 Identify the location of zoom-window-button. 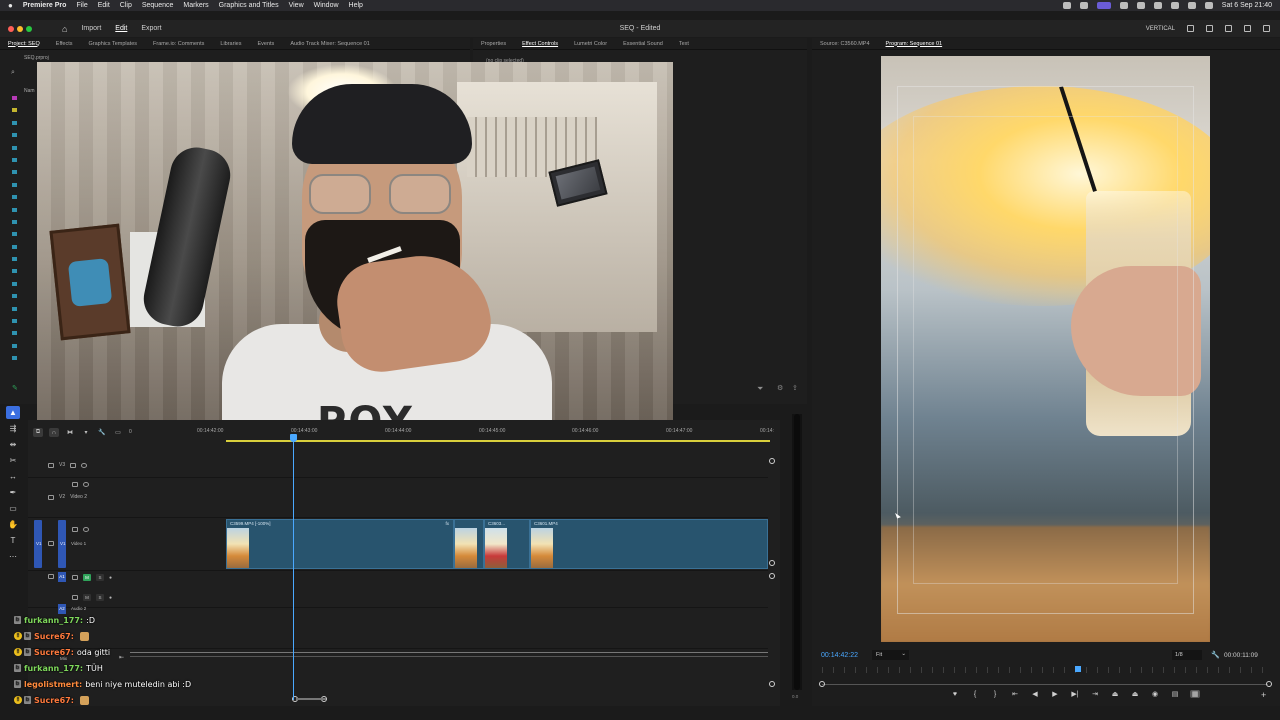
(29, 28).